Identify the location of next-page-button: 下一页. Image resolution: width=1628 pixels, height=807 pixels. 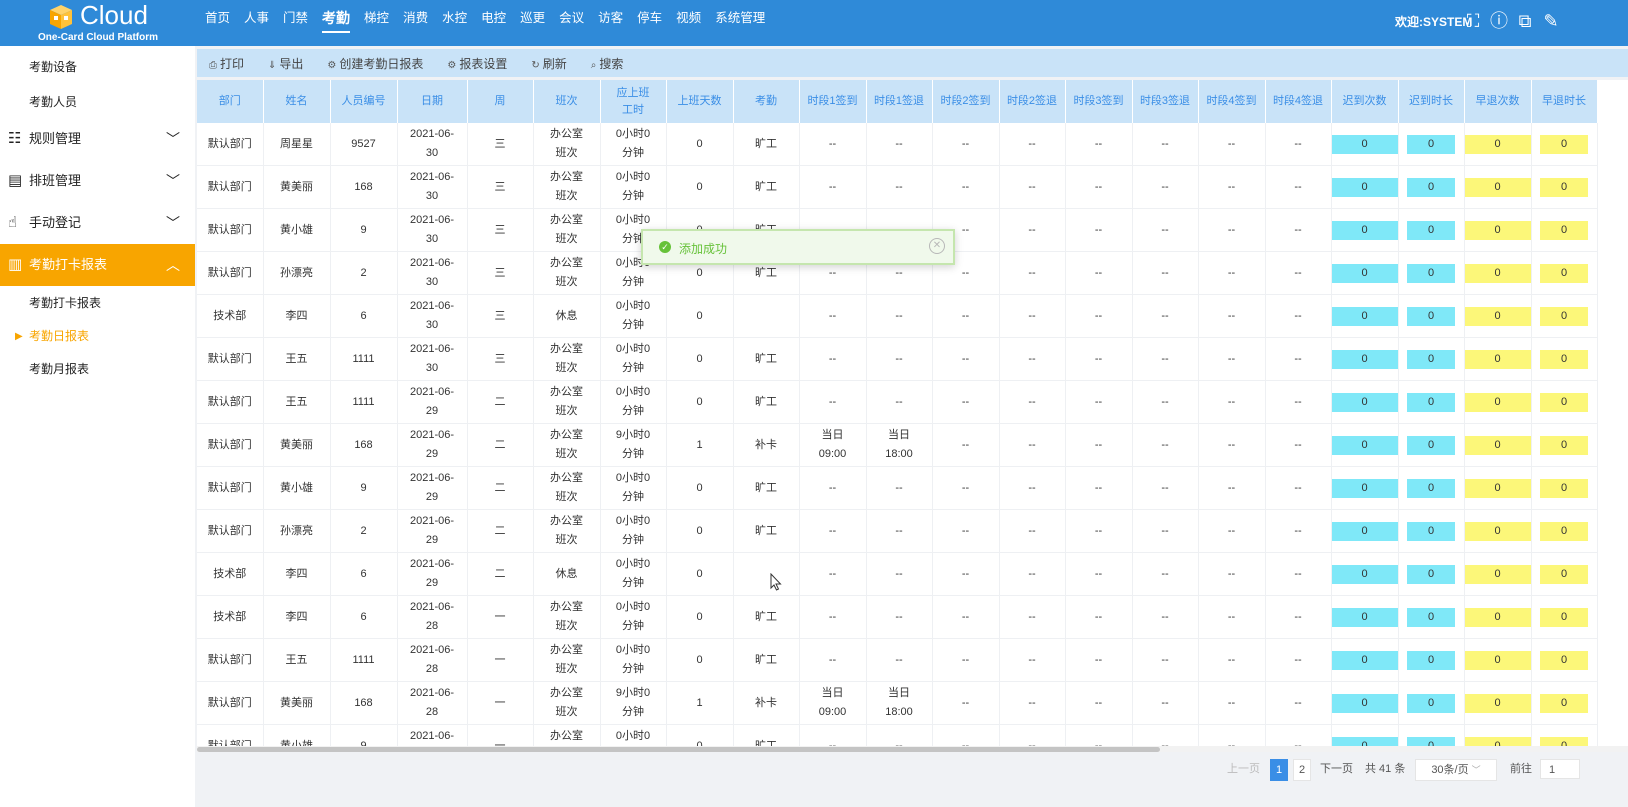
(1336, 769).